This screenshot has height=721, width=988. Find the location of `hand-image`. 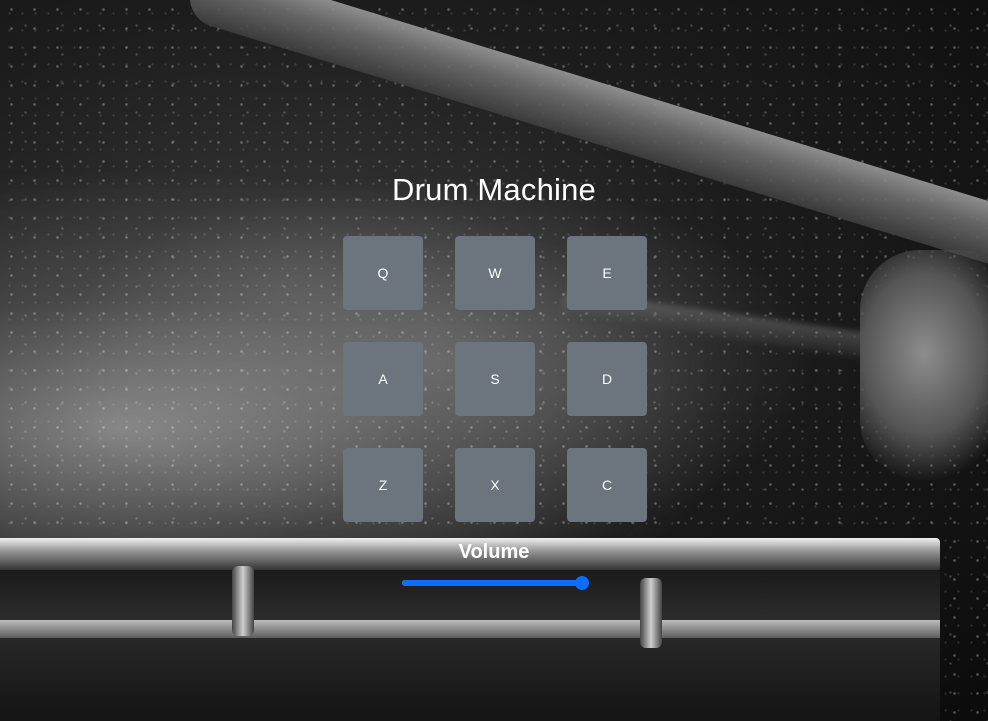

hand-image is located at coordinates (924, 365).